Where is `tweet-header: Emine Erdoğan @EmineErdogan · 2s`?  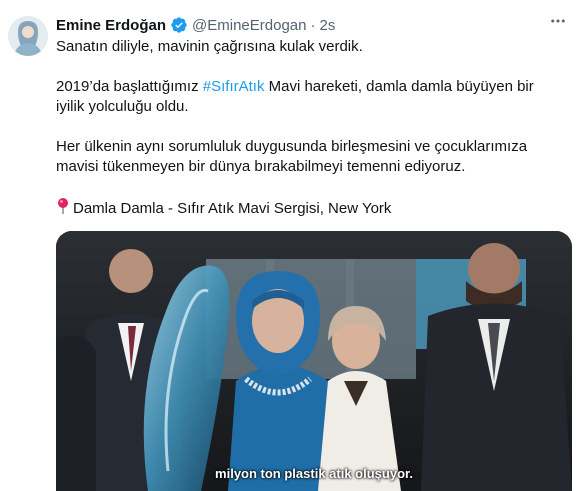
tweet-header: Emine Erdoğan @EmineErdogan · 2s is located at coordinates (310, 25).